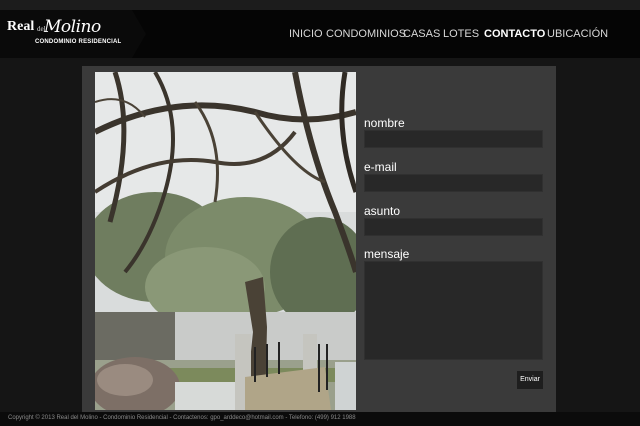 This screenshot has width=640, height=426. I want to click on site-logo: Real del Molino CONDOMINIO RESIDENCIAL, so click(66, 34).